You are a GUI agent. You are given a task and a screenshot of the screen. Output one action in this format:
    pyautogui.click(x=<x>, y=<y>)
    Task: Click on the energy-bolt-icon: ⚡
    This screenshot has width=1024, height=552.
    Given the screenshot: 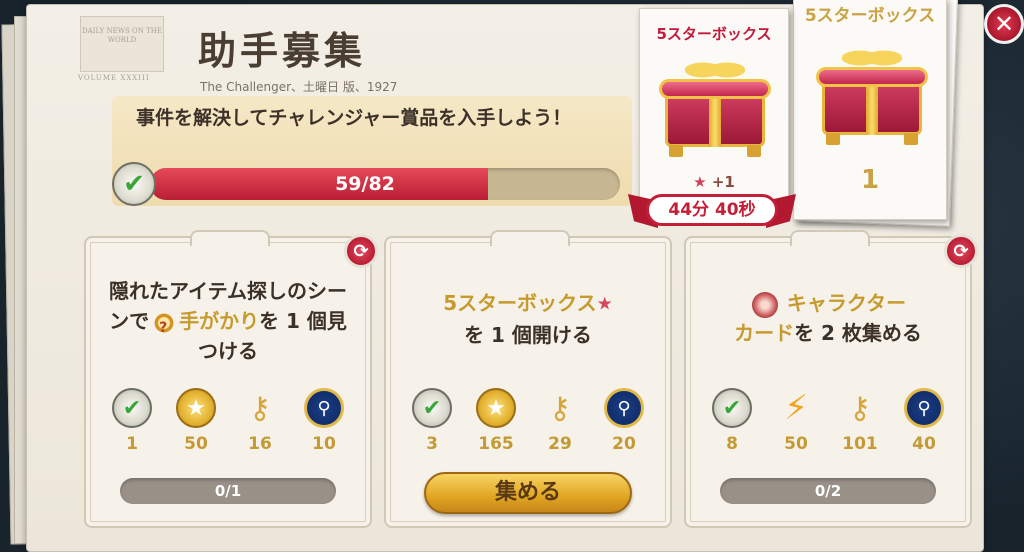 What is the action you would take?
    pyautogui.click(x=796, y=408)
    